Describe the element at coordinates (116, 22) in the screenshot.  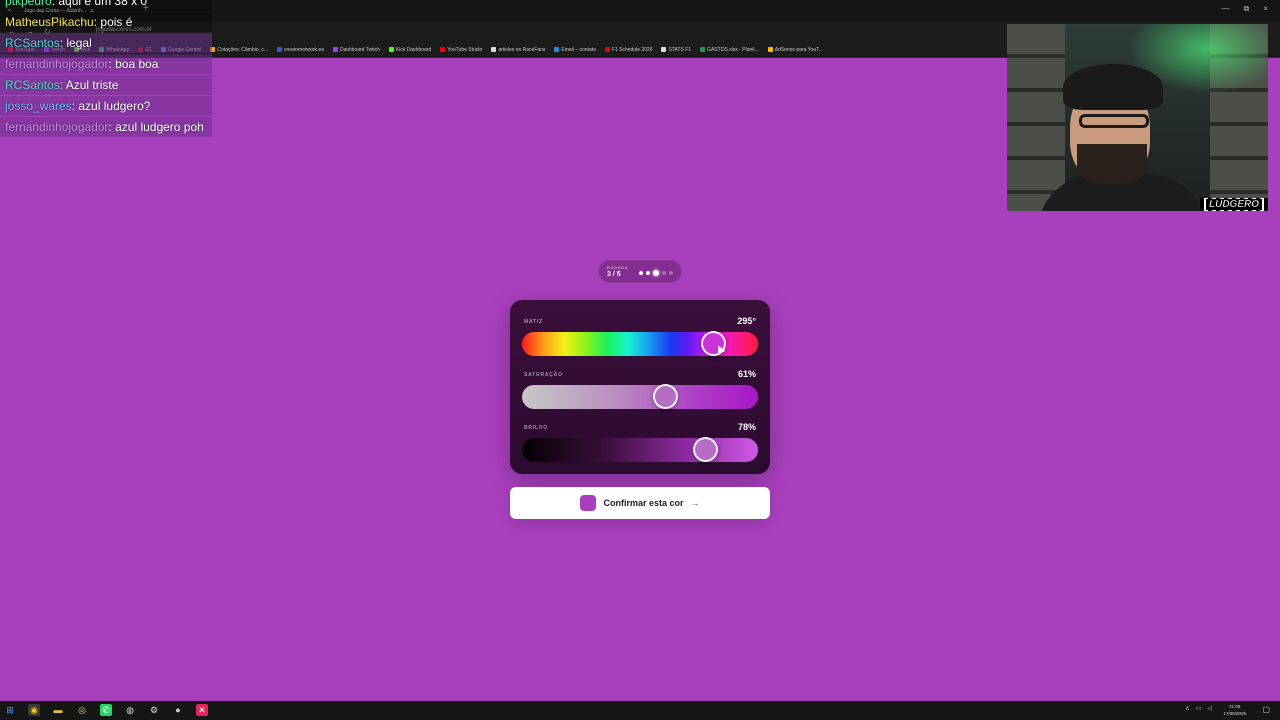
I see `chat-text: pois é` at that location.